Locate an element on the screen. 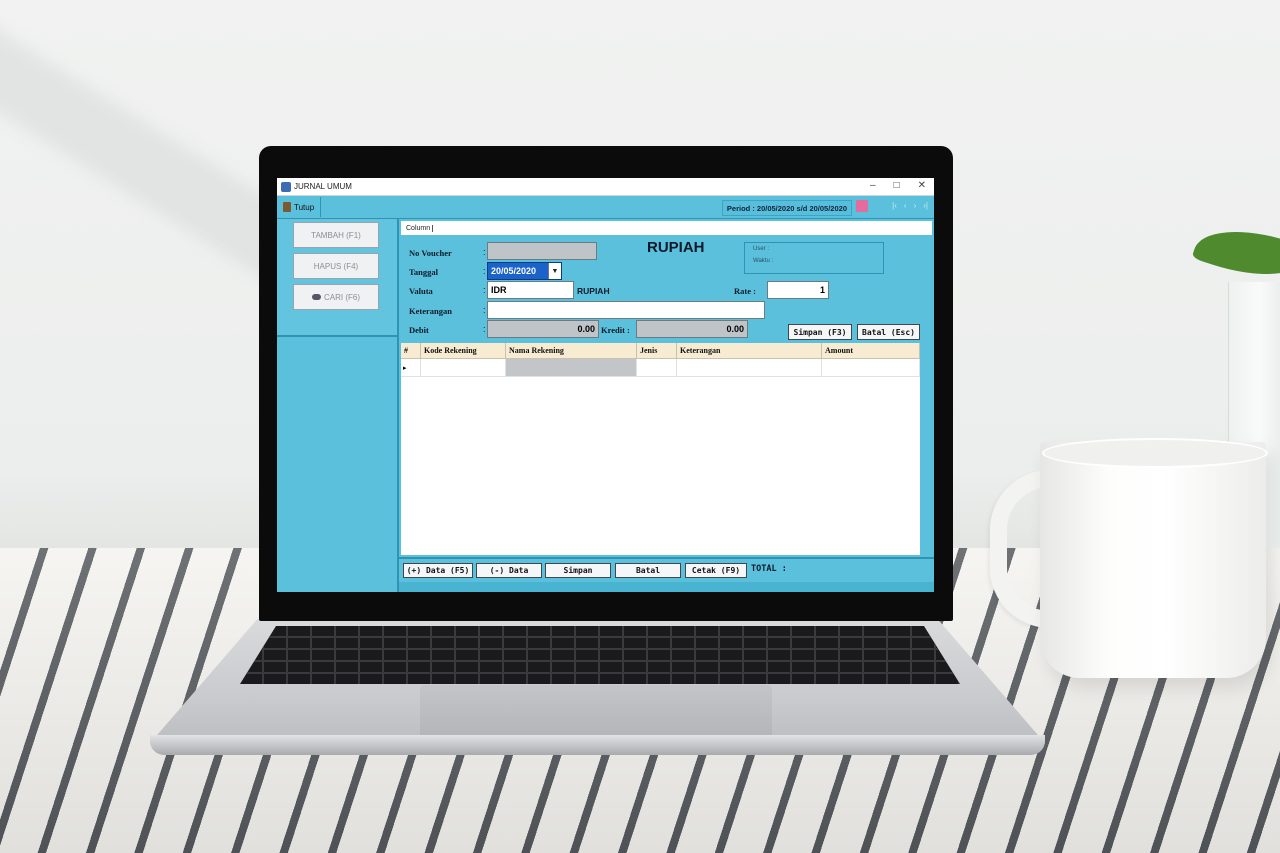 The width and height of the screenshot is (1280, 853). debit-label: Debit is located at coordinates (419, 330).